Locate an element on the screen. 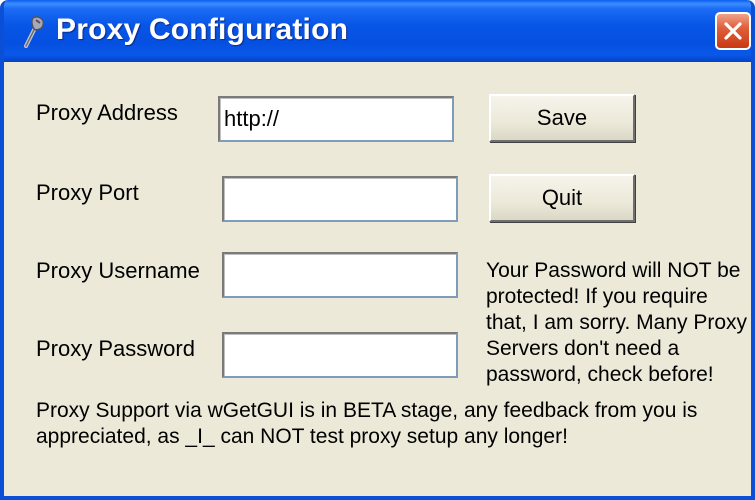 This screenshot has width=755, height=500. close-button is located at coordinates (733, 31).